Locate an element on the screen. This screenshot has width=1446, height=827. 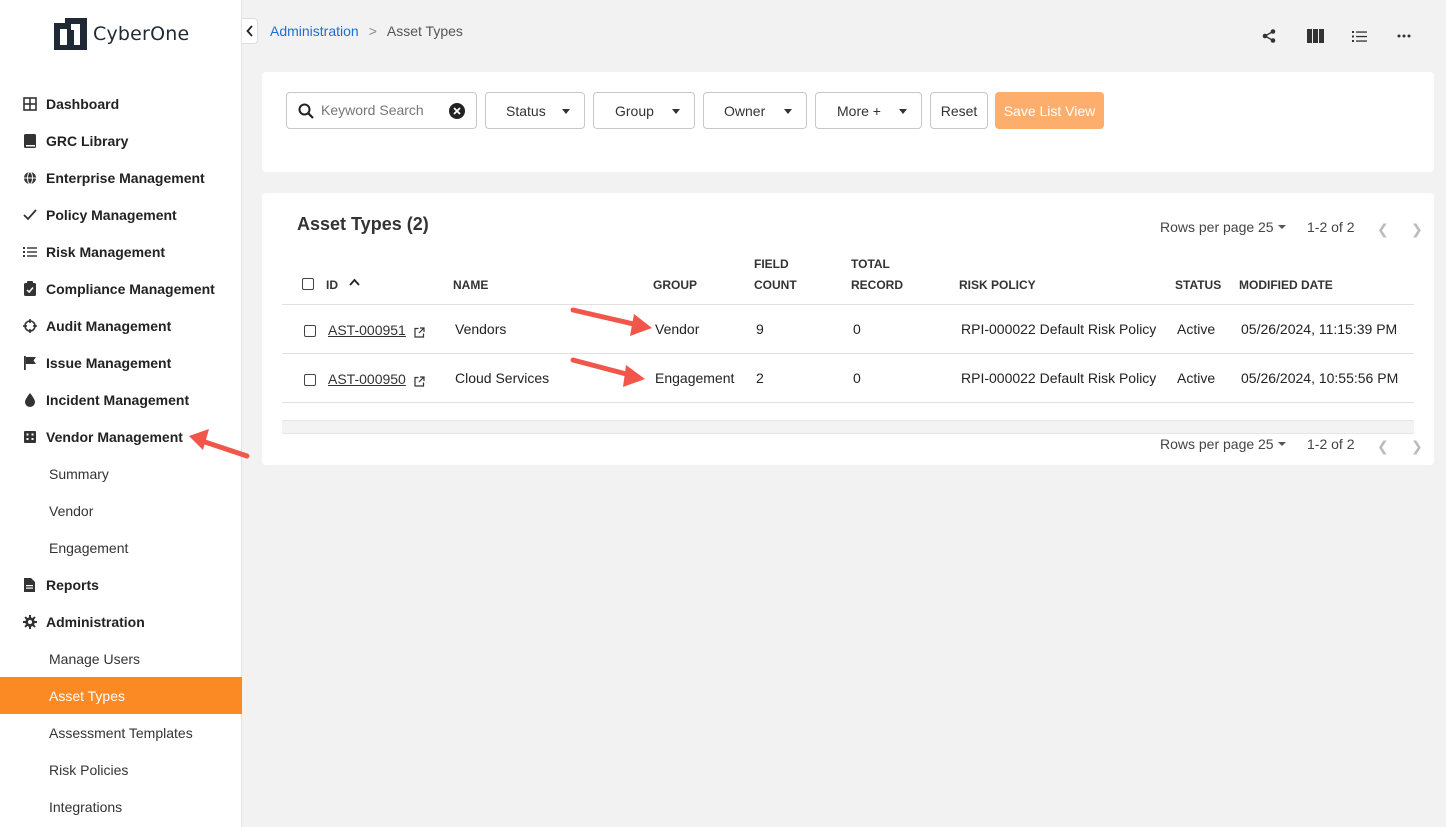
sidebar-item-risk-management: Risk Management is located at coordinates (121, 251).